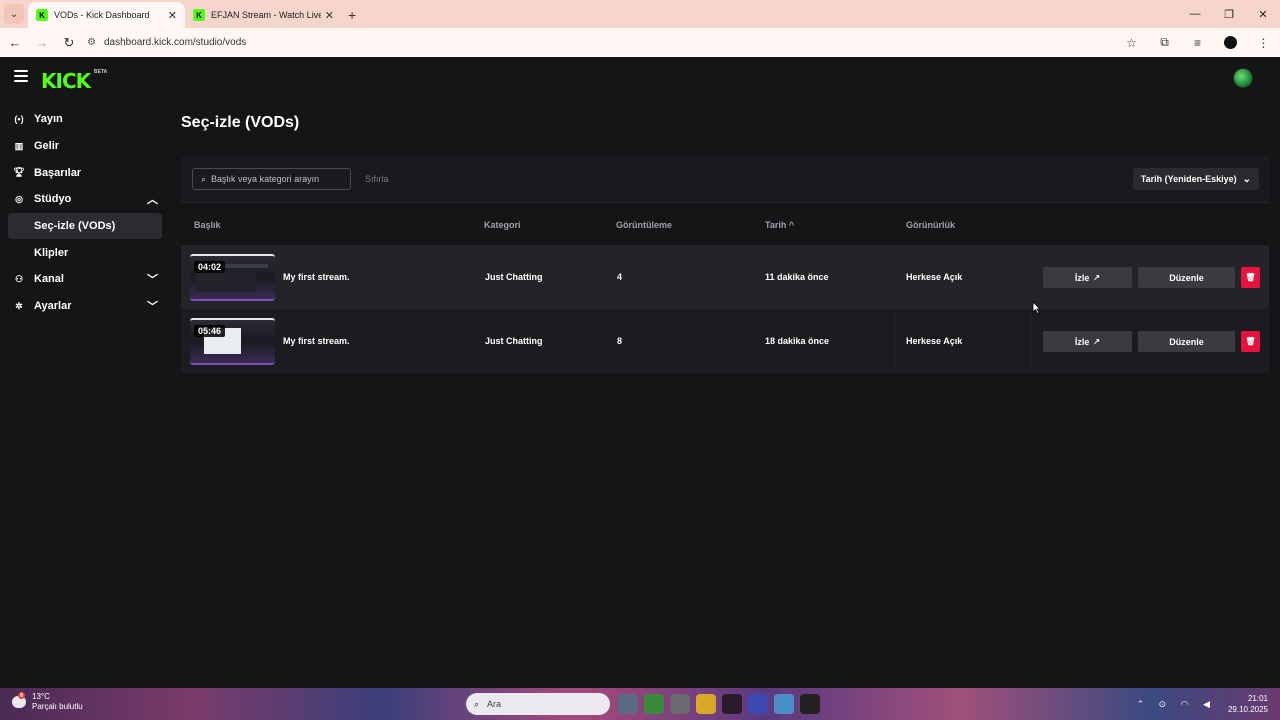 This screenshot has height=720, width=1280. I want to click on sidebar-item-basarilar: 🏆︎ Başarılar, so click(81, 172).